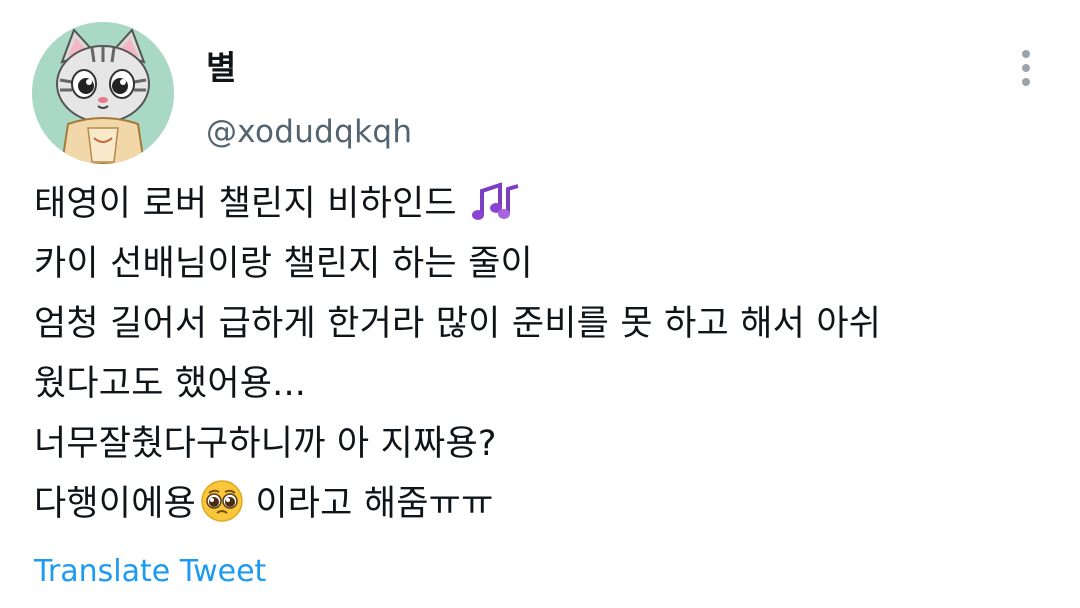 The width and height of the screenshot is (1080, 608). Describe the element at coordinates (309, 132) in the screenshot. I see `user-handle: @xodudqkqh` at that location.